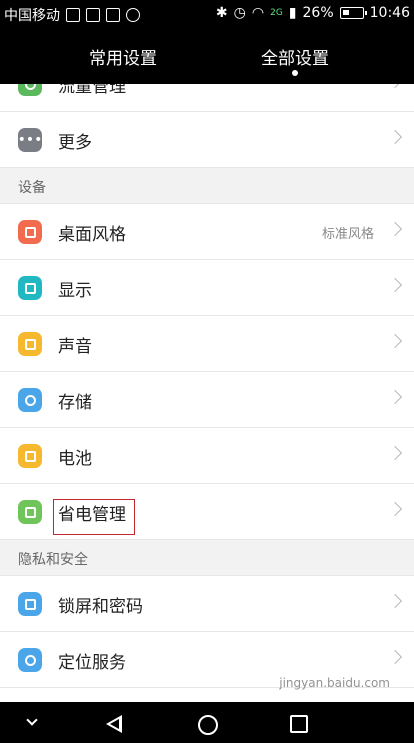  I want to click on section-device-title: 设备, so click(32, 188).